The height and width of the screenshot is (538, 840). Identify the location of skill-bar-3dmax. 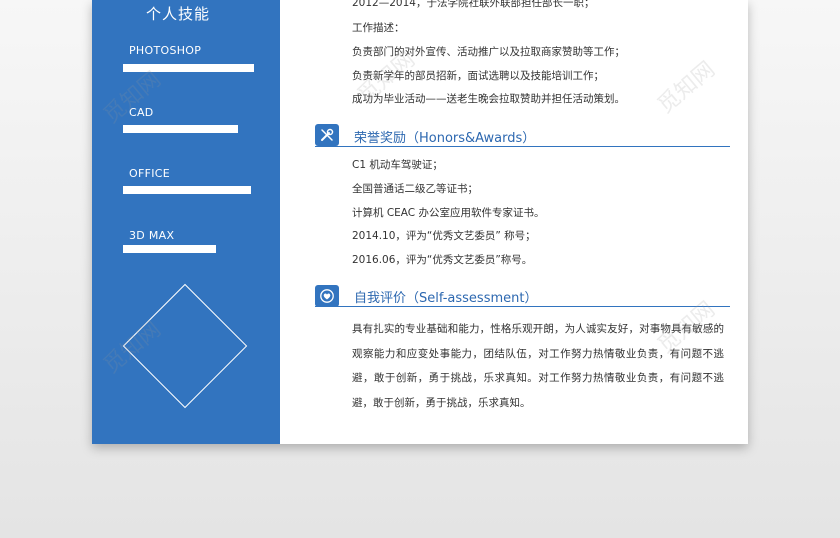
(169, 249).